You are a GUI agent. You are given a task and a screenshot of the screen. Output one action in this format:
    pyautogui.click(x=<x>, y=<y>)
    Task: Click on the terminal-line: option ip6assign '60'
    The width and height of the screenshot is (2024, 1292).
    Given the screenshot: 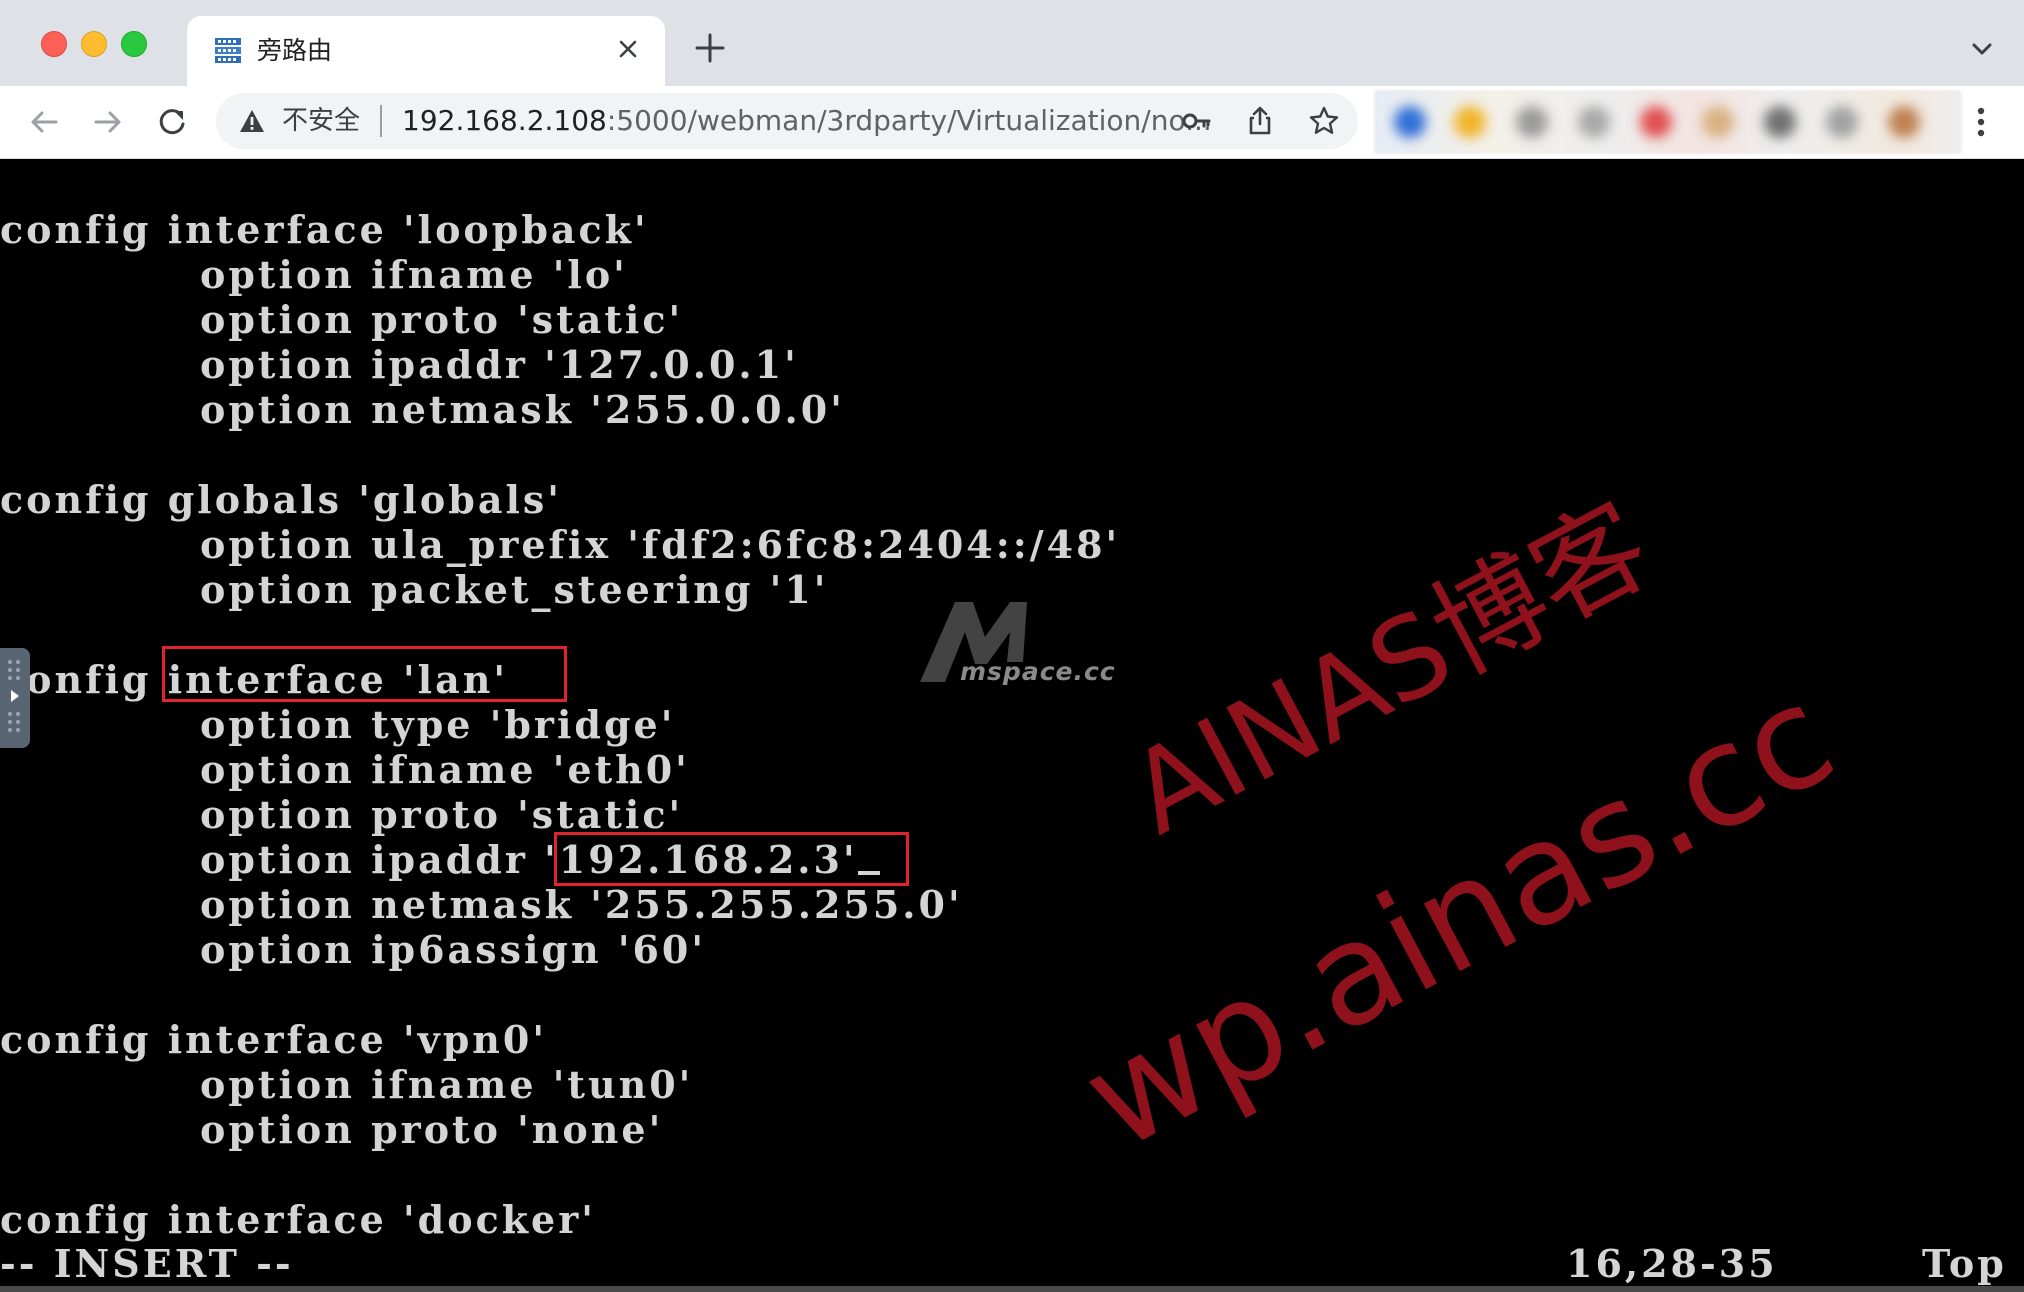 What is the action you would take?
    pyautogui.click(x=453, y=949)
    